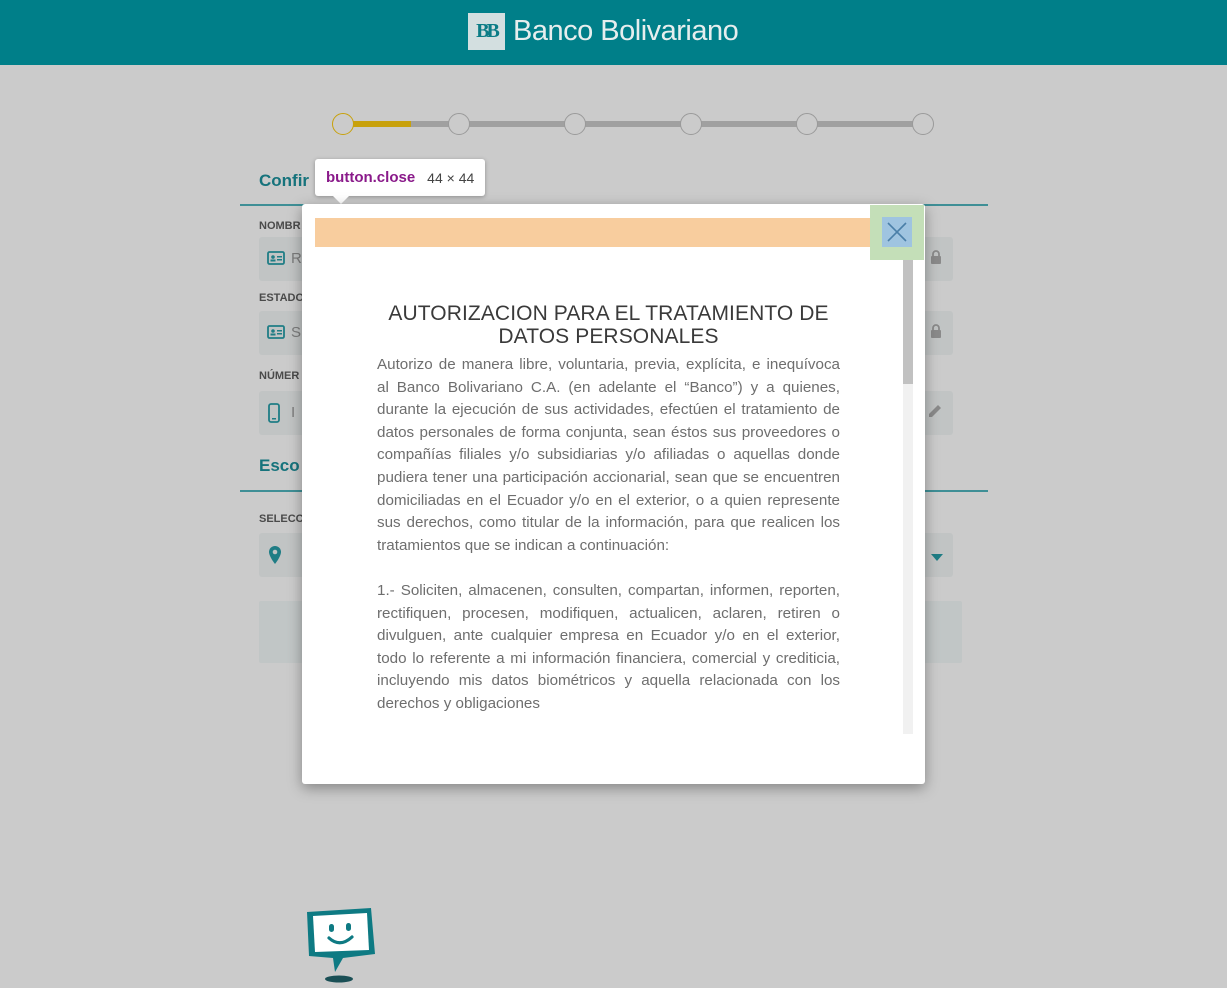  What do you see at coordinates (296, 332) in the screenshot?
I see `status-value: S` at bounding box center [296, 332].